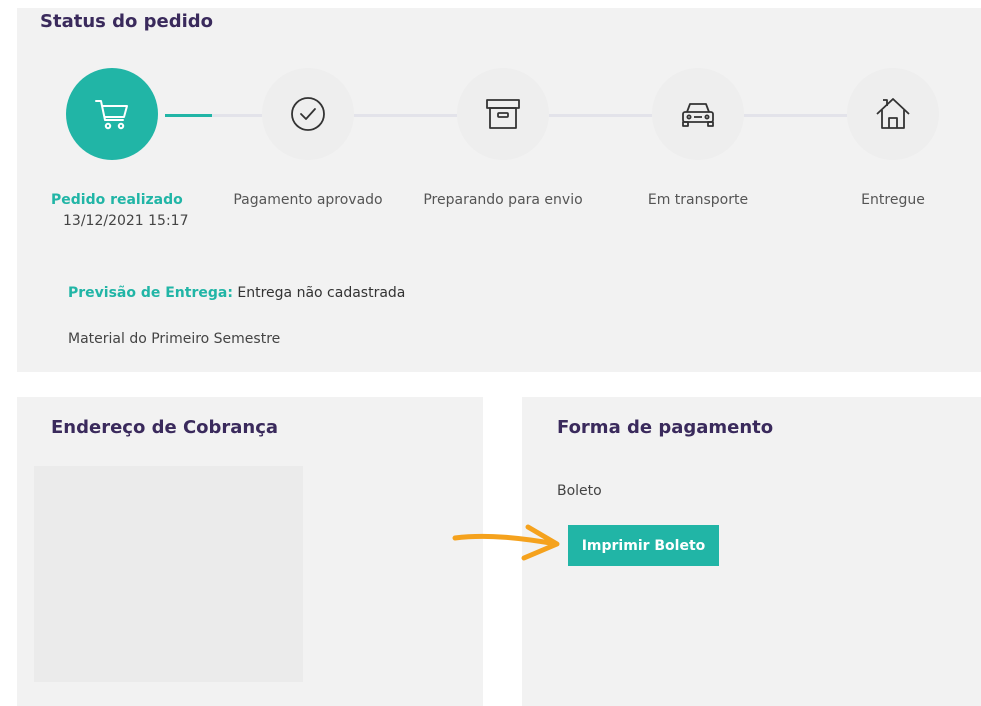  I want to click on step-label-pagamento-aprovado: Pagamento aprovado, so click(308, 200).